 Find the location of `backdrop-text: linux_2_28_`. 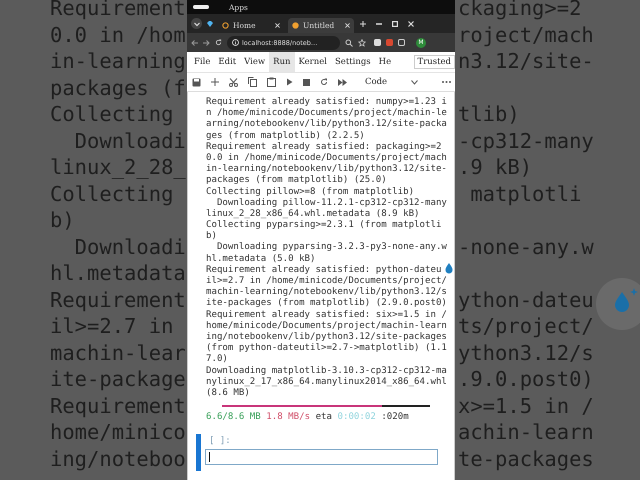

backdrop-text: linux_2_28_ is located at coordinates (118, 167).